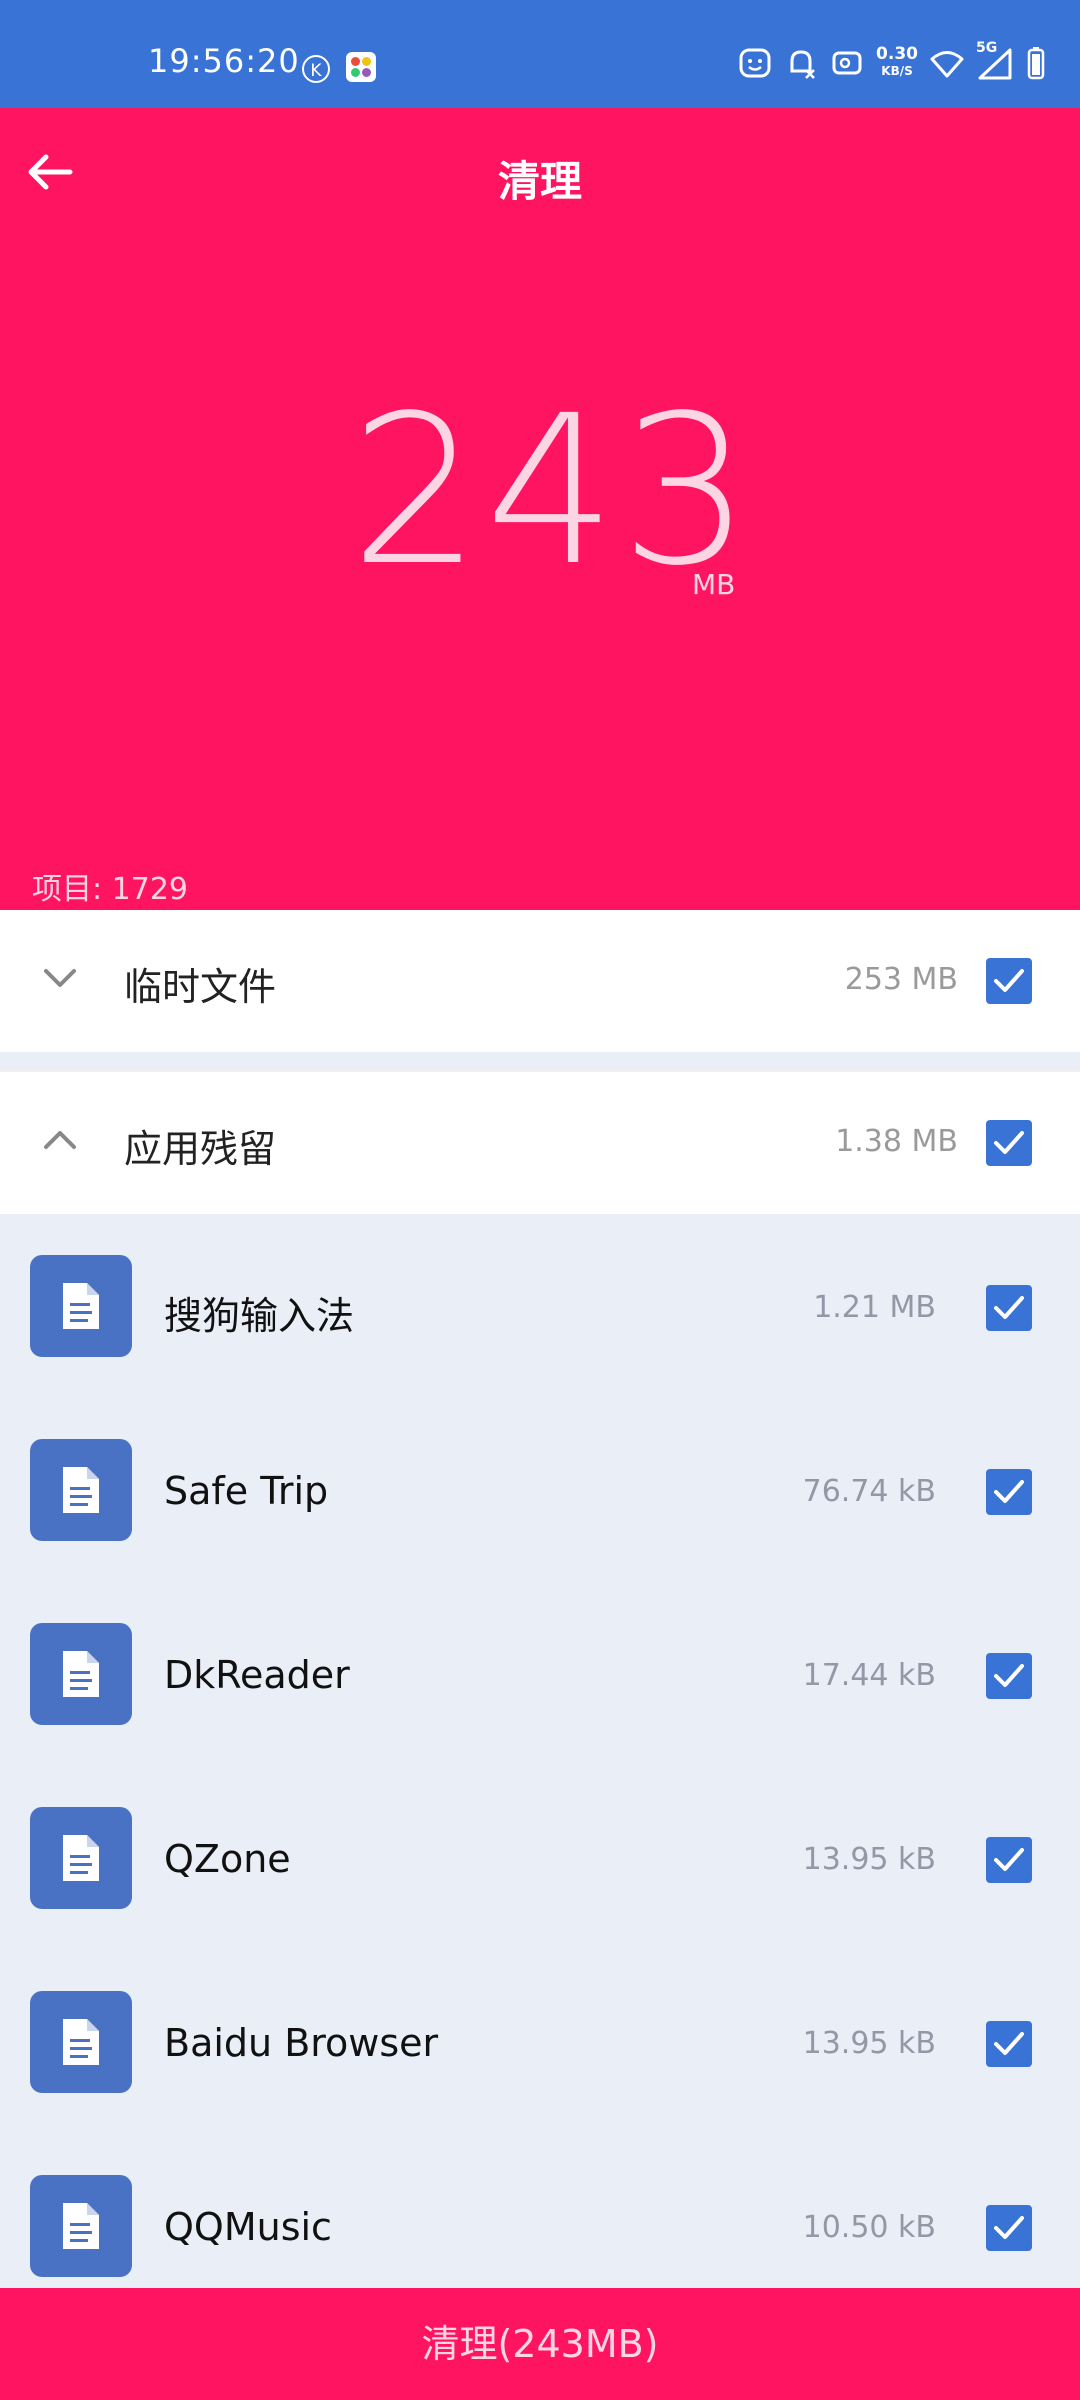  Describe the element at coordinates (539, 181) in the screenshot. I see `page-title: 清理` at that location.